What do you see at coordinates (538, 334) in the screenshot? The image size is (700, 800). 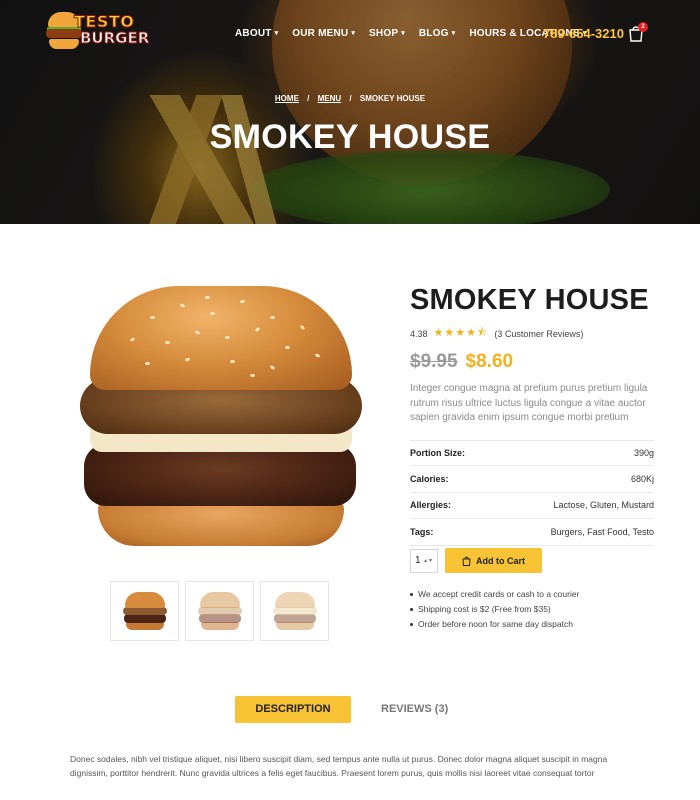 I see `customer-reviews-link: (3 Customer Reviews)` at bounding box center [538, 334].